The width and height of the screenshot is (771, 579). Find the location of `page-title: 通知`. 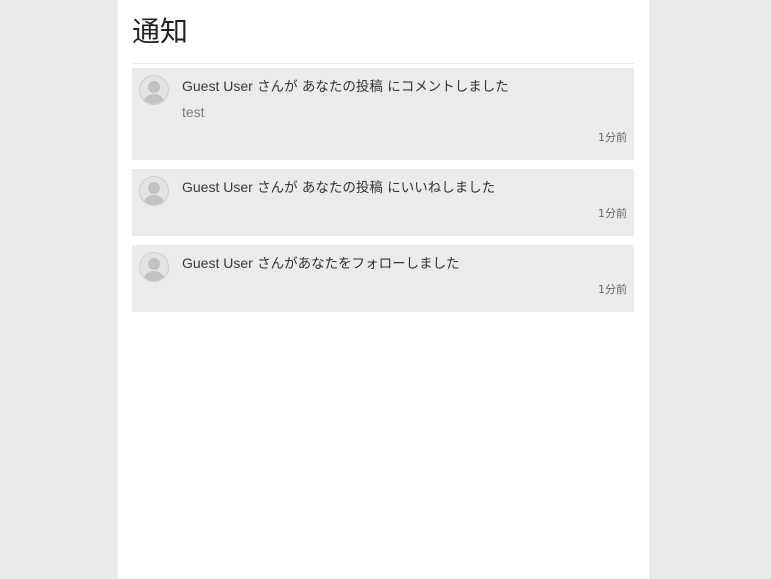

page-title: 通知 is located at coordinates (160, 31).